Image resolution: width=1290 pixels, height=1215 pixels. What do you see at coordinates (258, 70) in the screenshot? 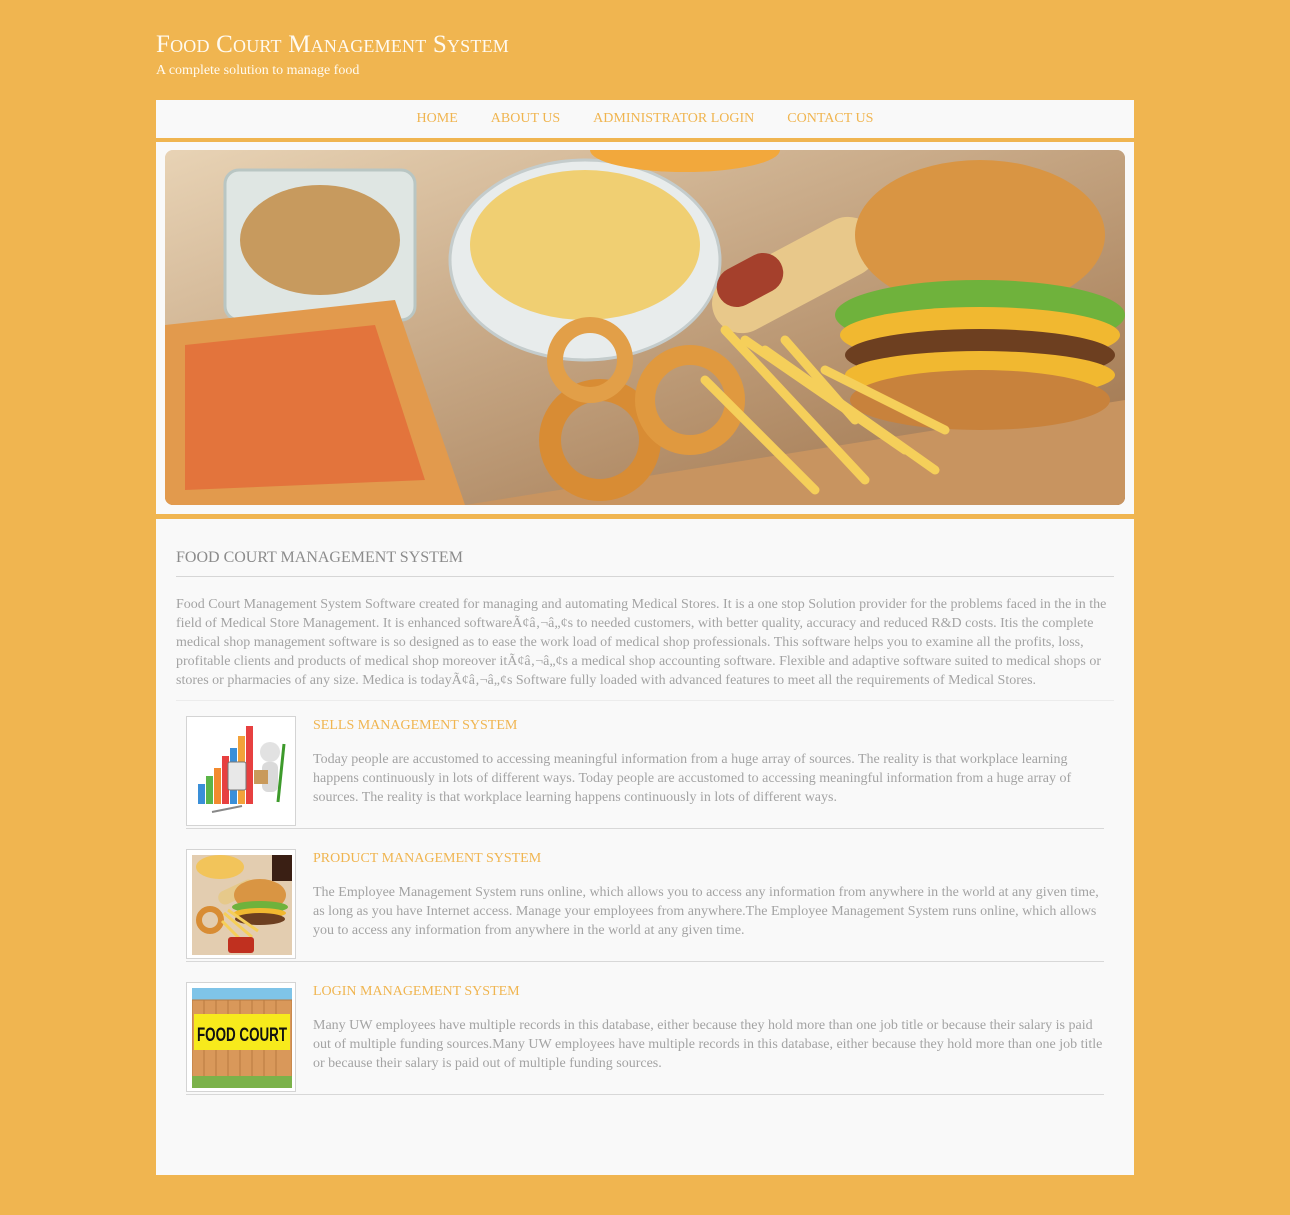
I see `site-tagline: A complete solution to manage food` at bounding box center [258, 70].